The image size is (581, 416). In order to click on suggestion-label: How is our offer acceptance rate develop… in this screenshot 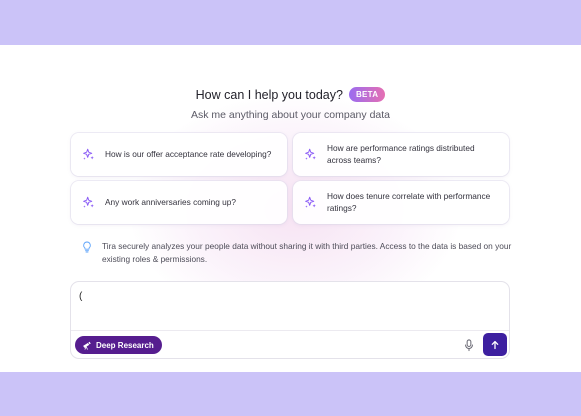, I will do `click(188, 153)`.